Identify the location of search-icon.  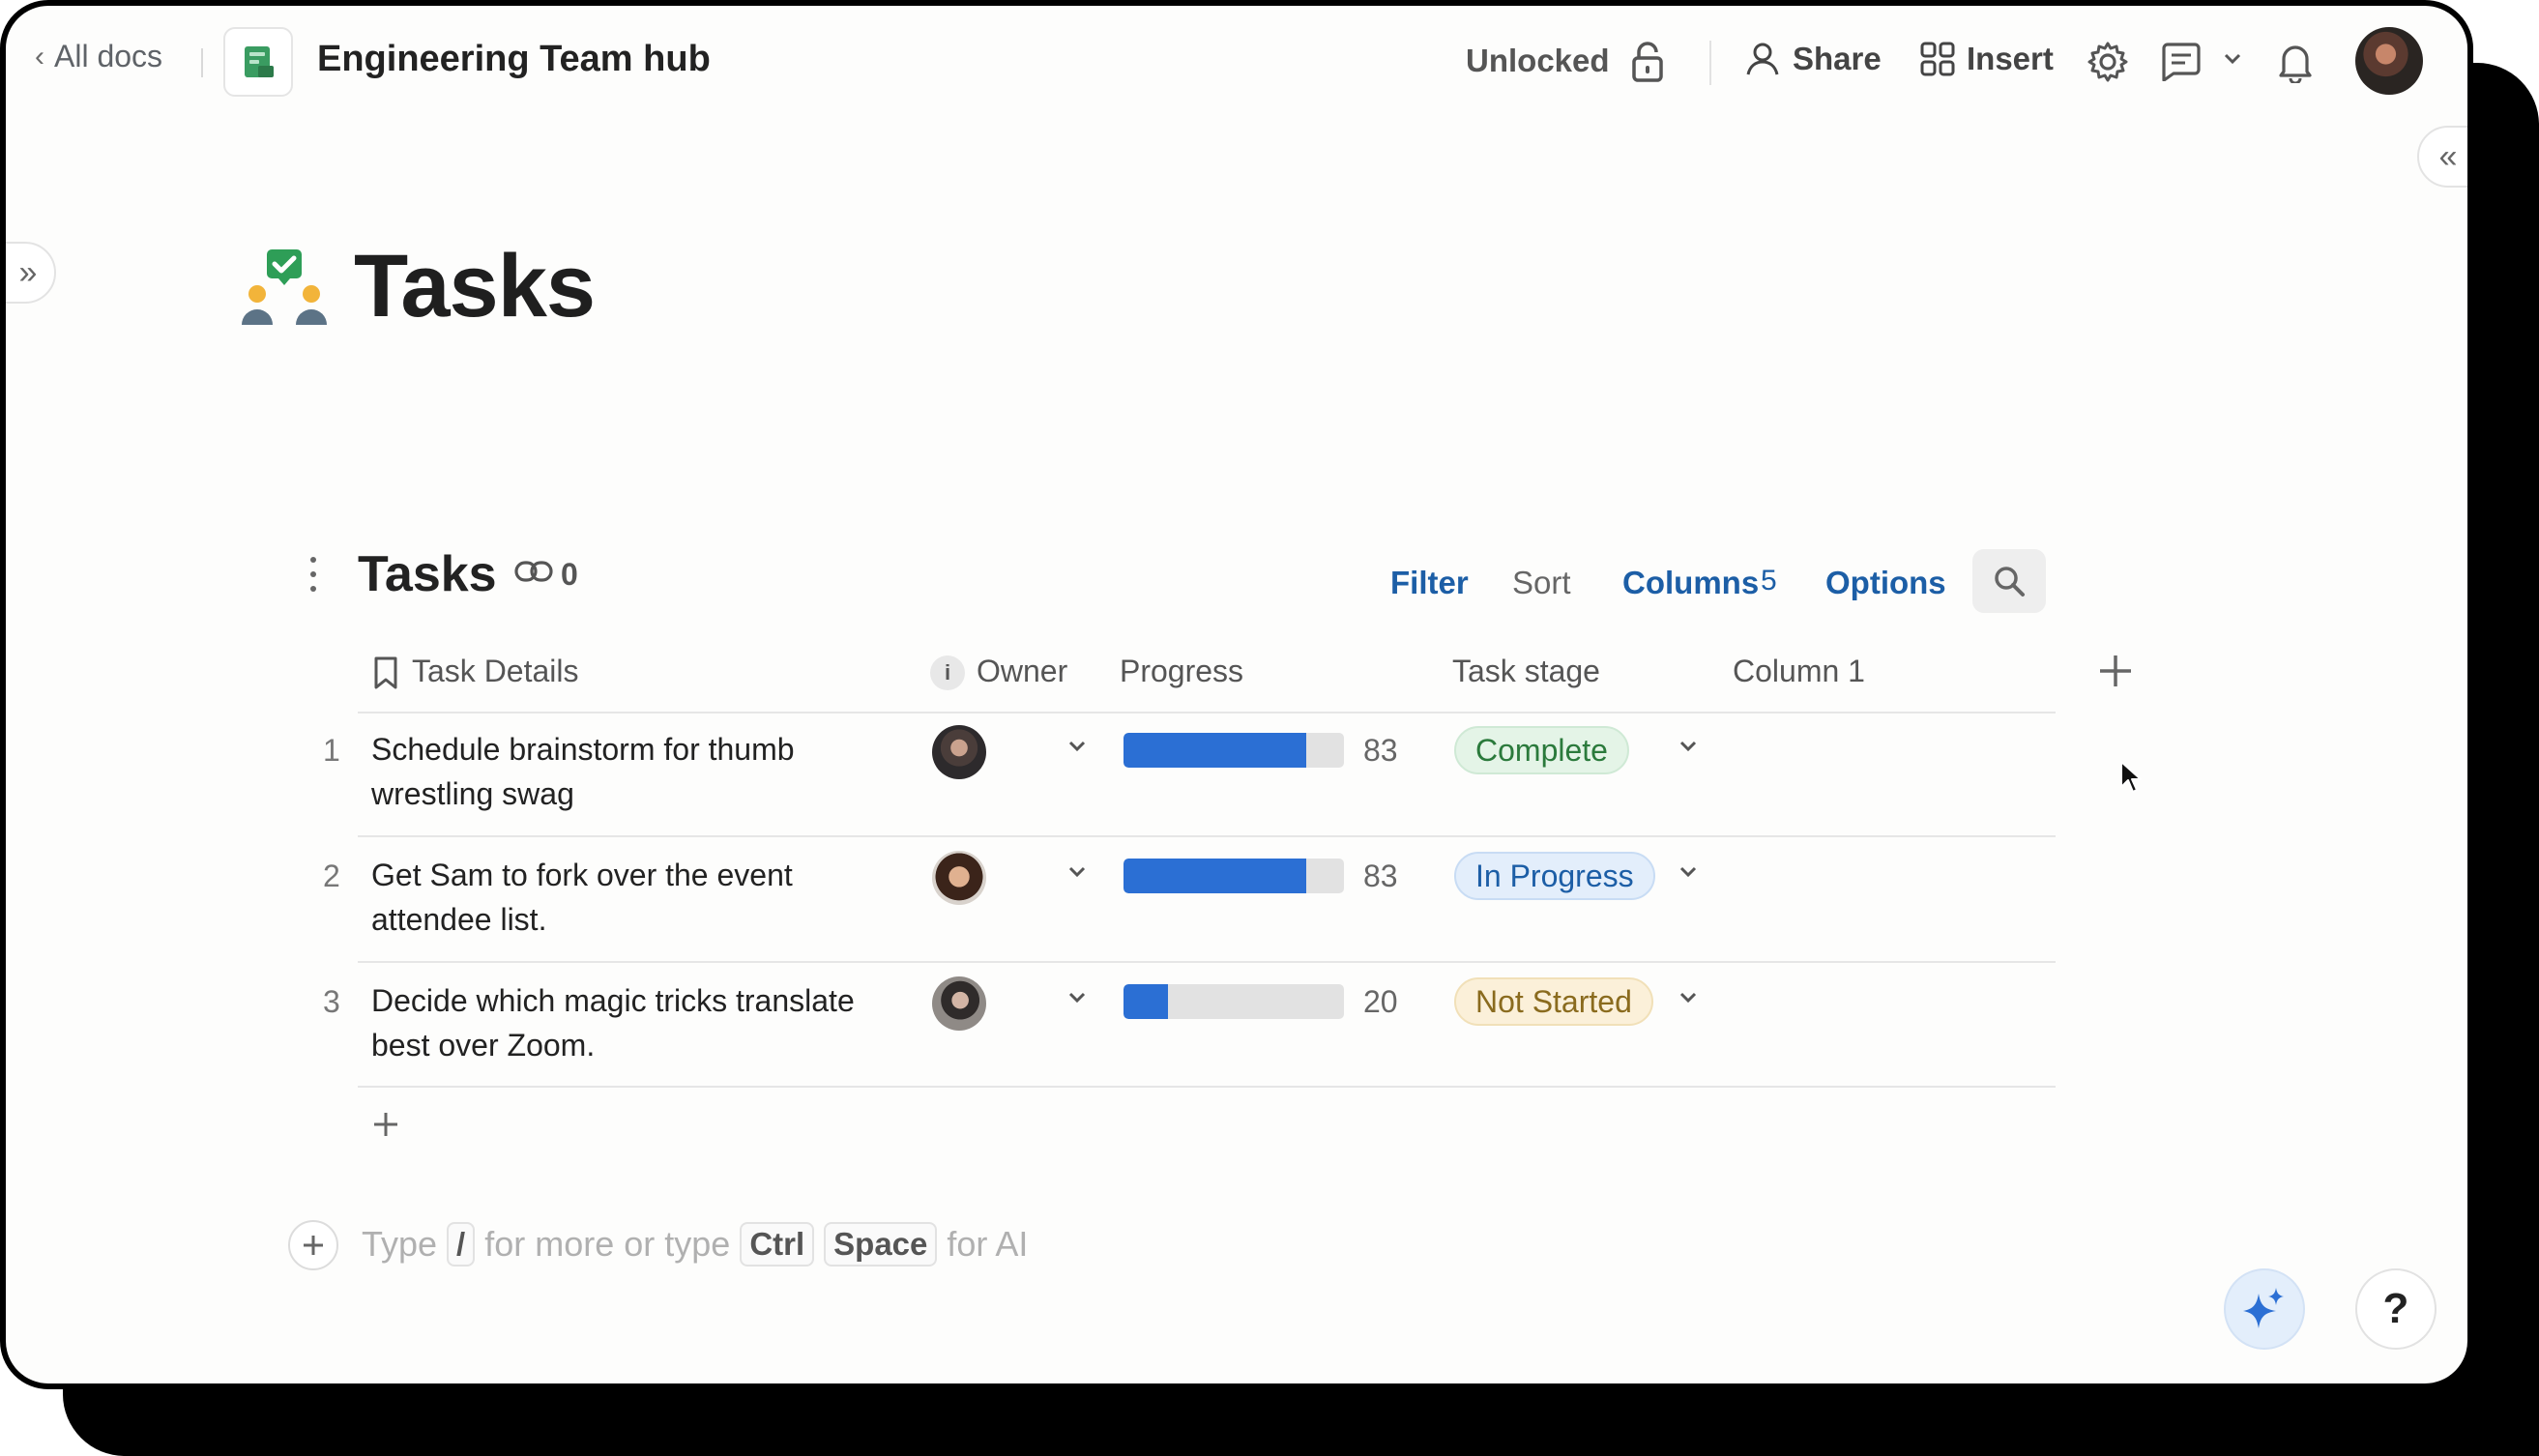
(2010, 582).